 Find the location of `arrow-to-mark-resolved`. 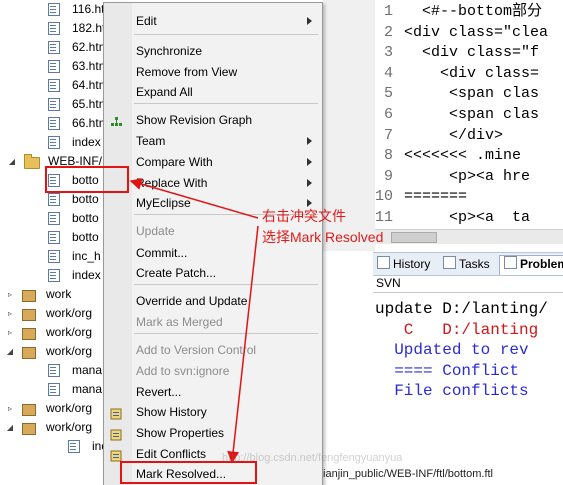

arrow-to-mark-resolved is located at coordinates (243, 344).